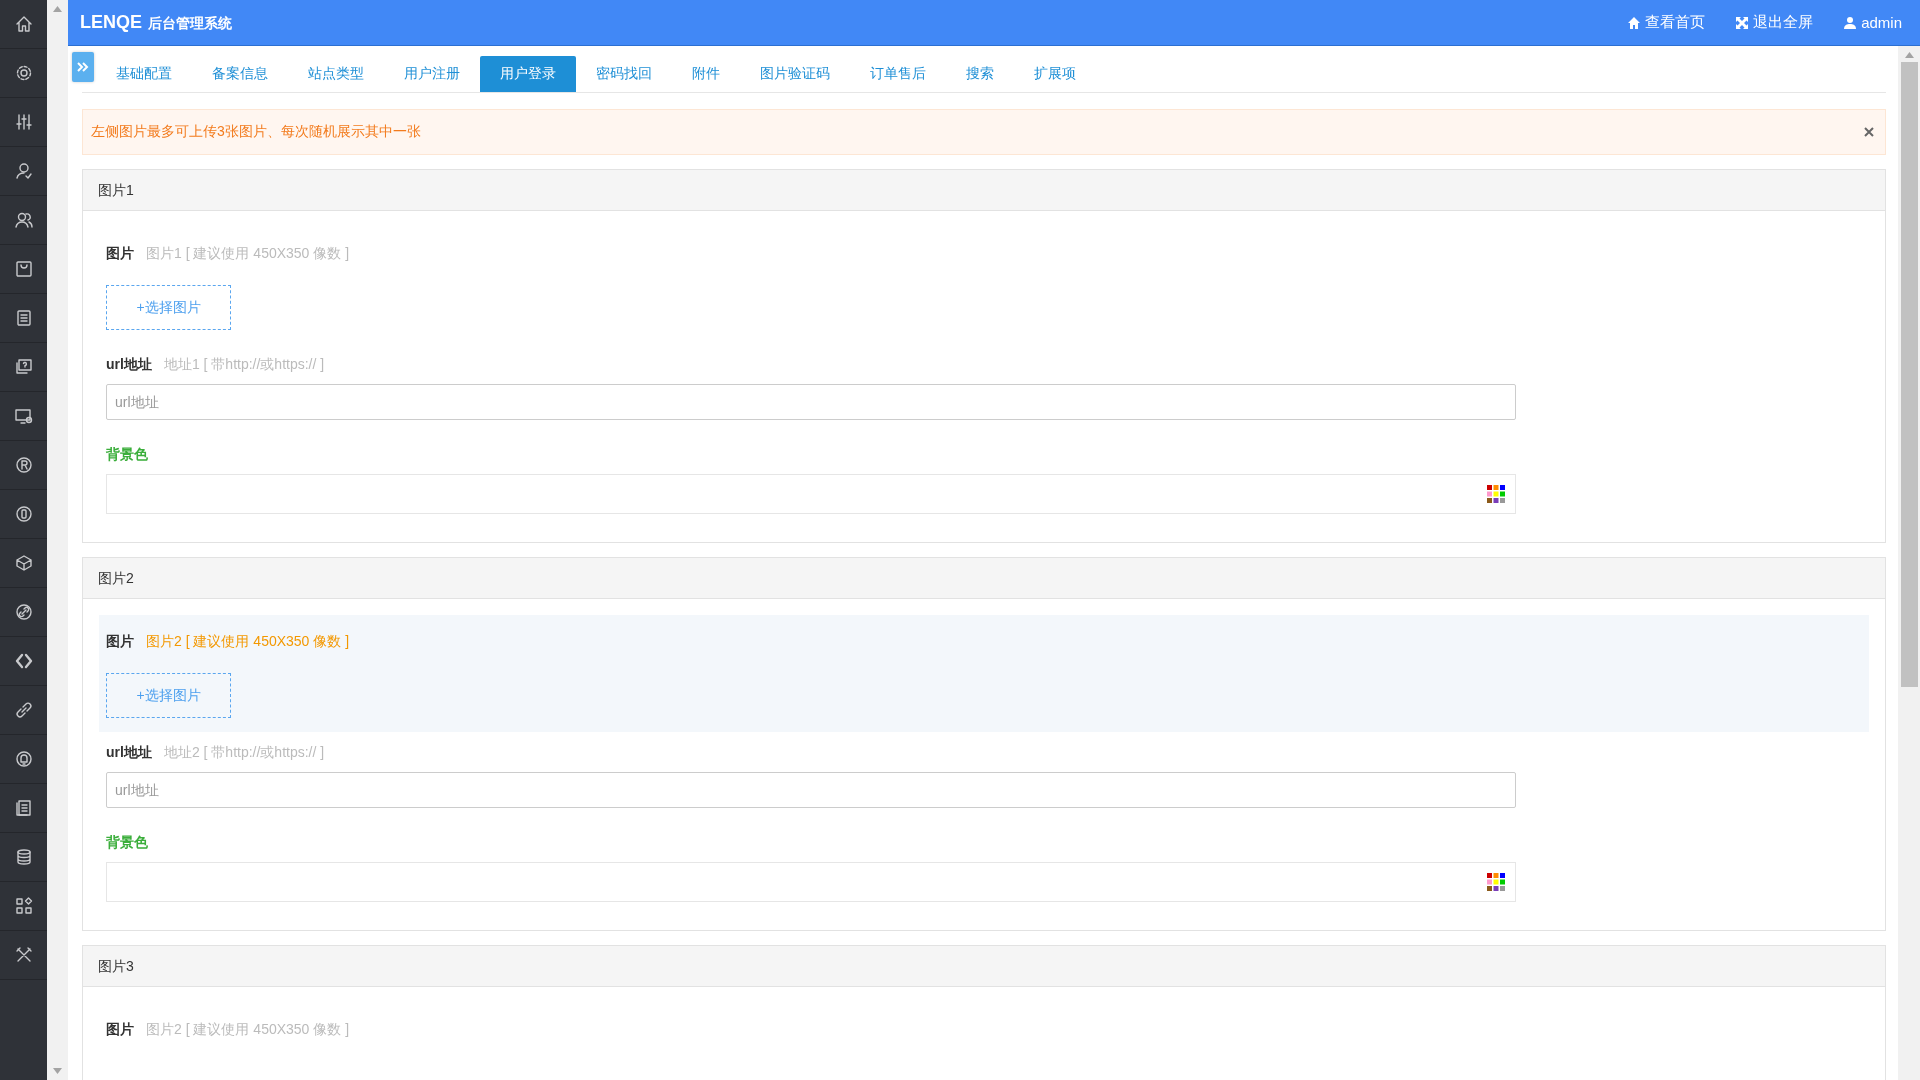 The image size is (1920, 1080). What do you see at coordinates (1850, 22) in the screenshot?
I see `user-icon` at bounding box center [1850, 22].